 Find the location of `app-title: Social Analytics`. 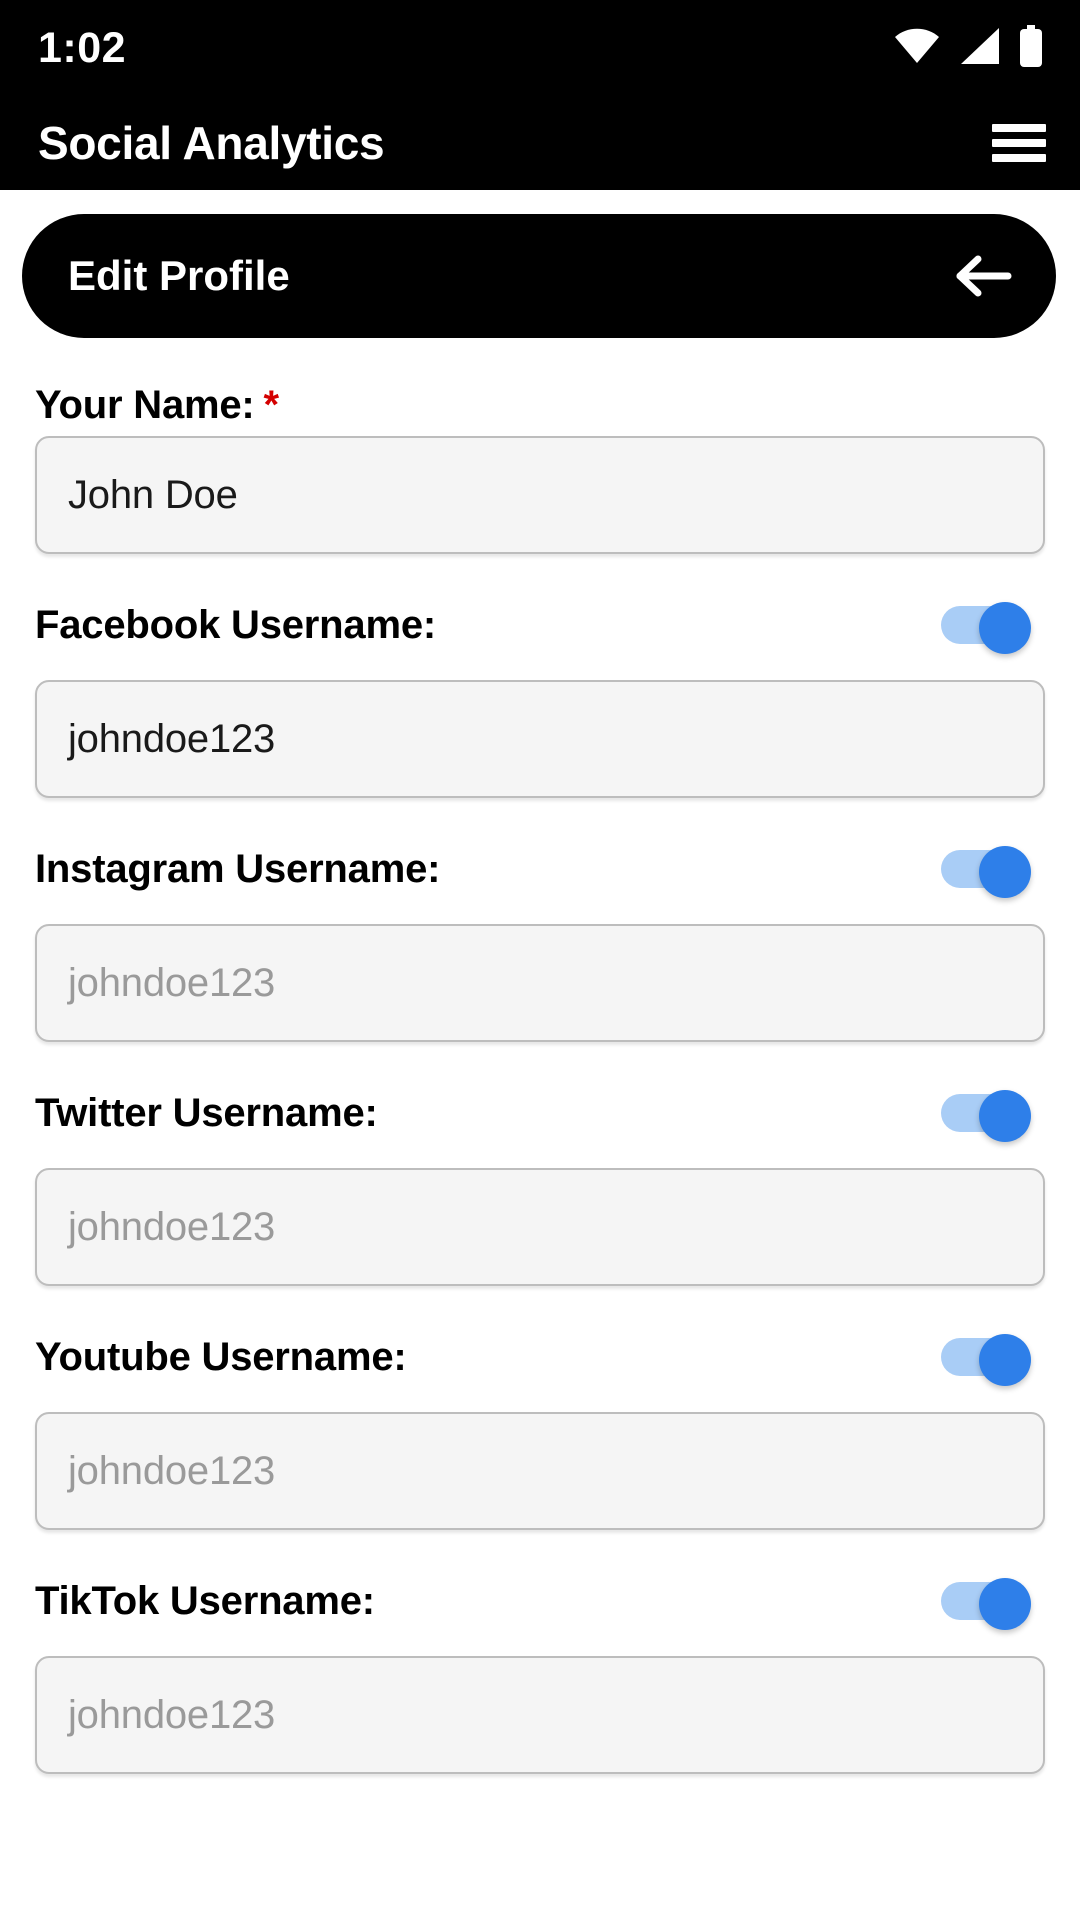

app-title: Social Analytics is located at coordinates (211, 143).